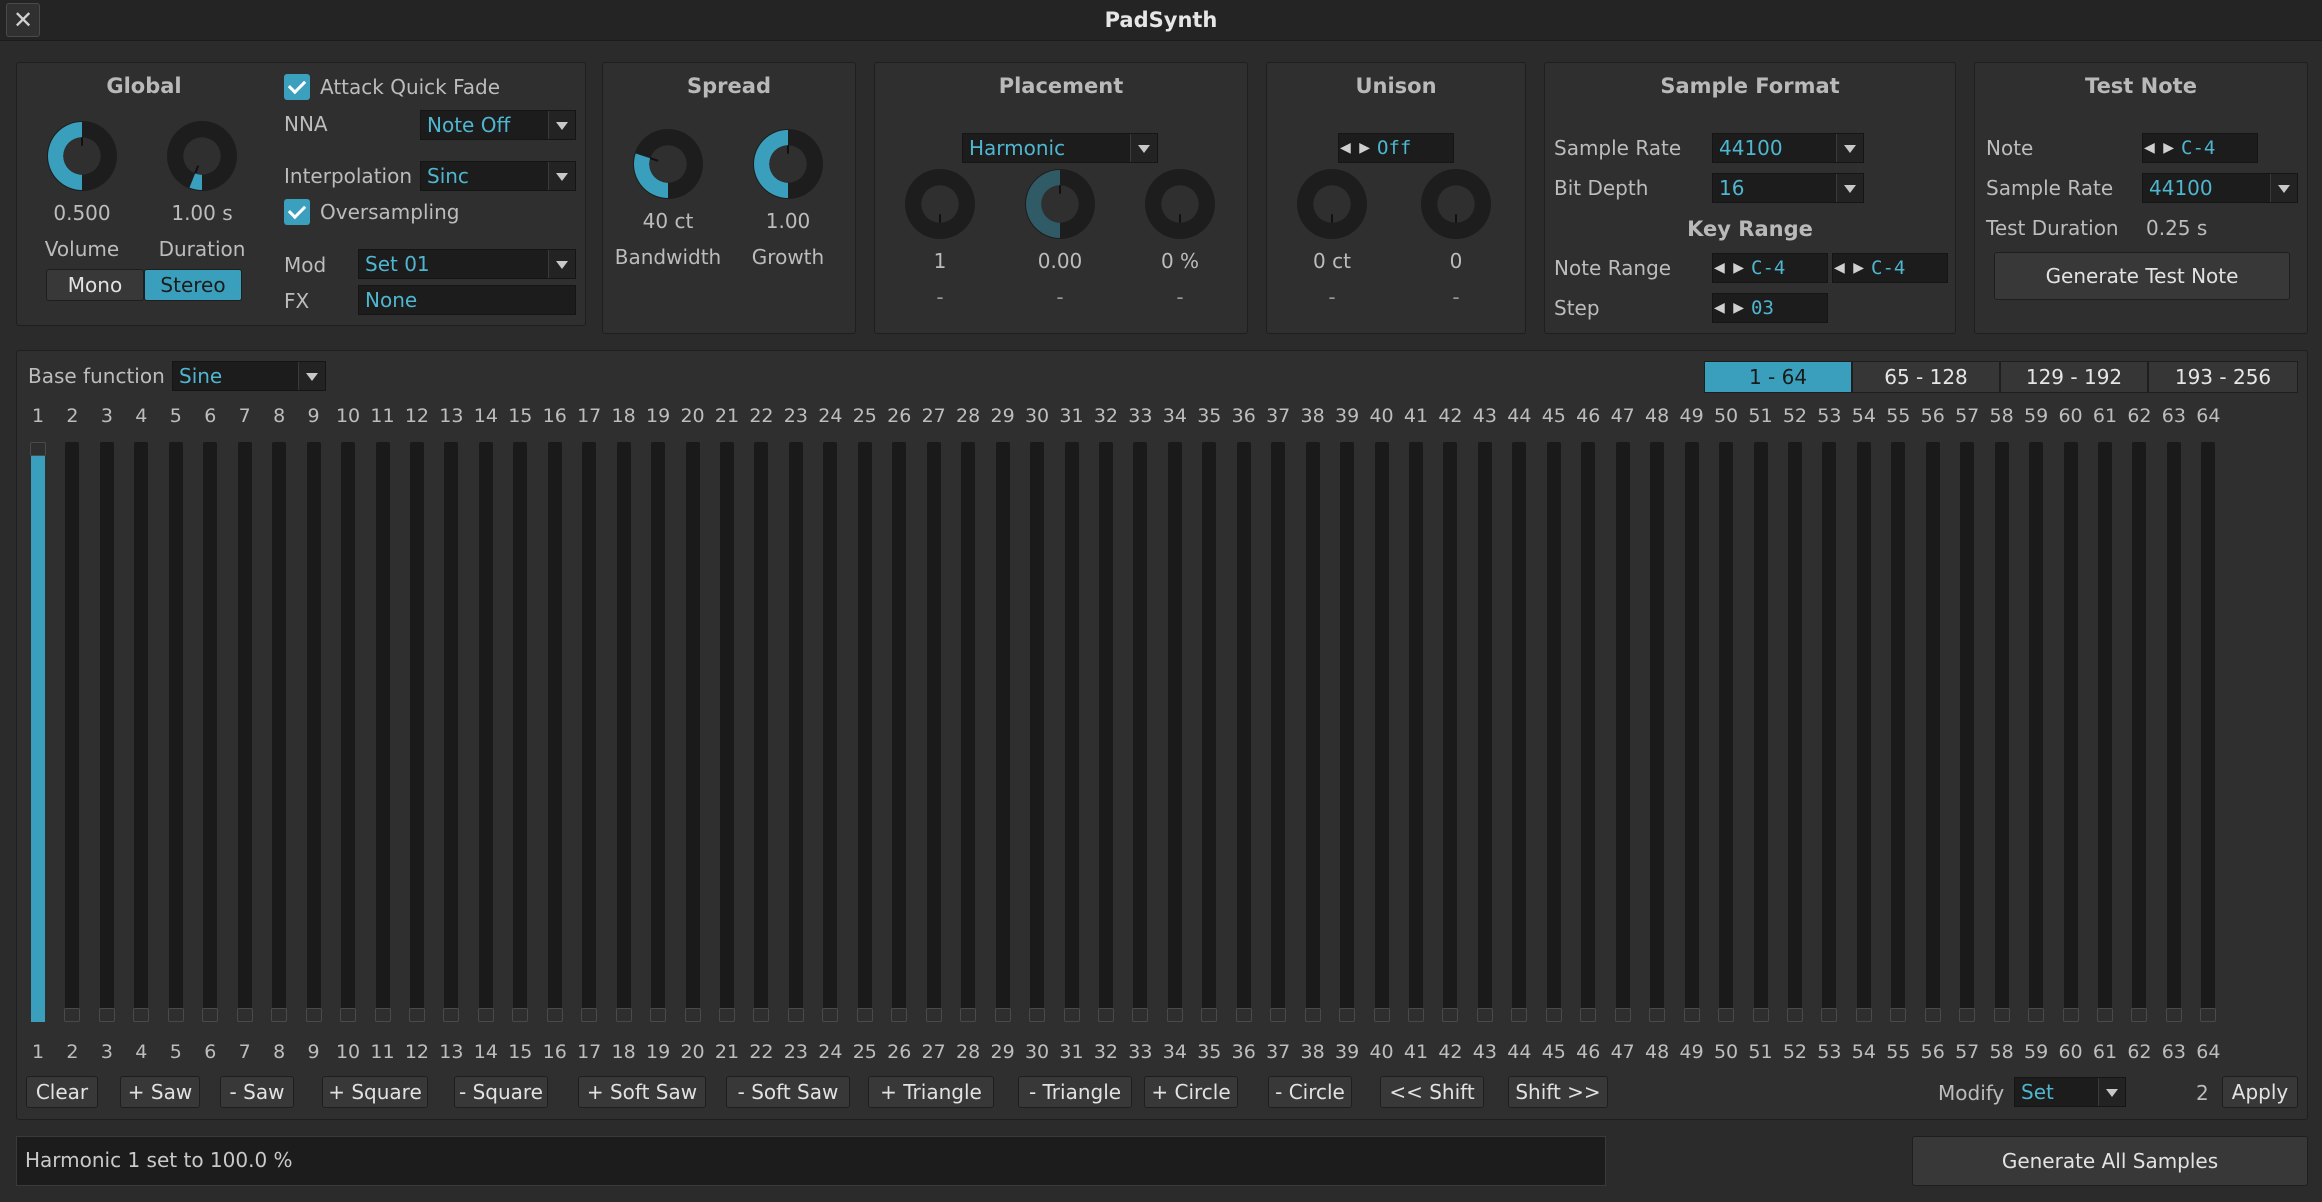 The width and height of the screenshot is (2322, 1202). What do you see at coordinates (2142, 276) in the screenshot?
I see `generate-test-note-button: Generate Test Note` at bounding box center [2142, 276].